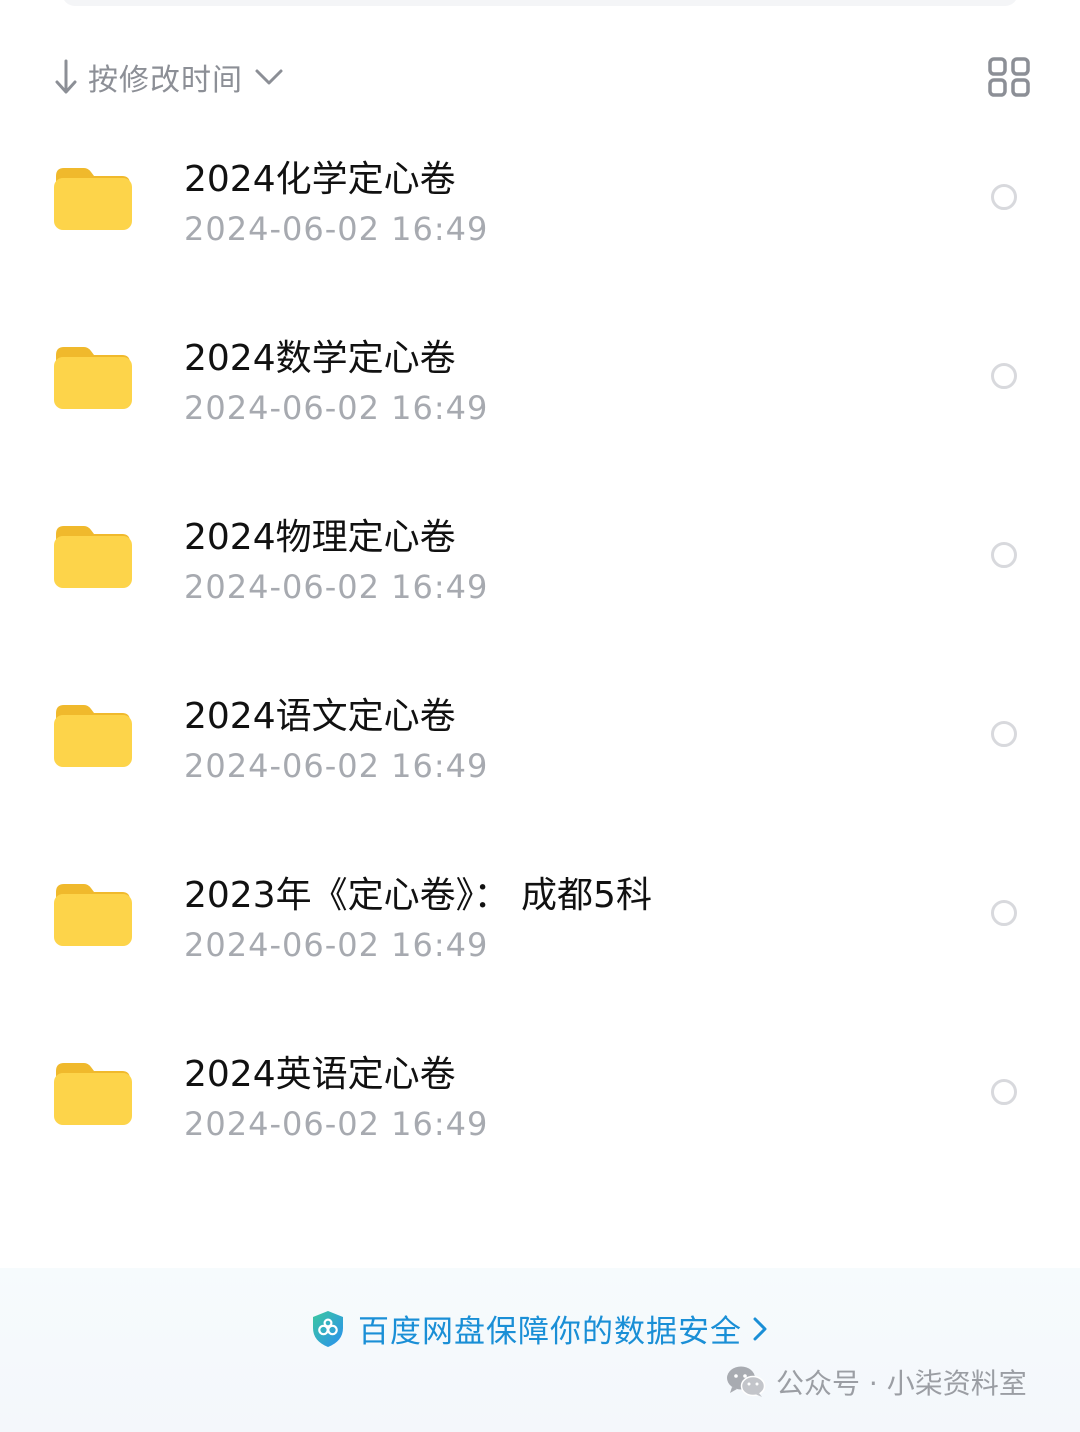 Image resolution: width=1080 pixels, height=1432 pixels. I want to click on security-text: 百度网盘保障你的数据安全, so click(550, 1332).